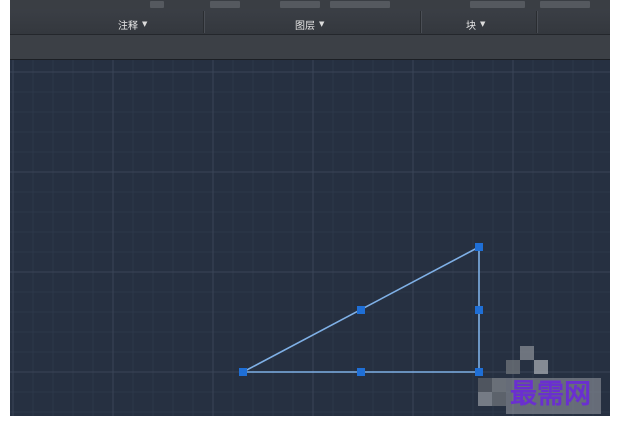  I want to click on panel-layers: 图层 ▼, so click(310, 24).